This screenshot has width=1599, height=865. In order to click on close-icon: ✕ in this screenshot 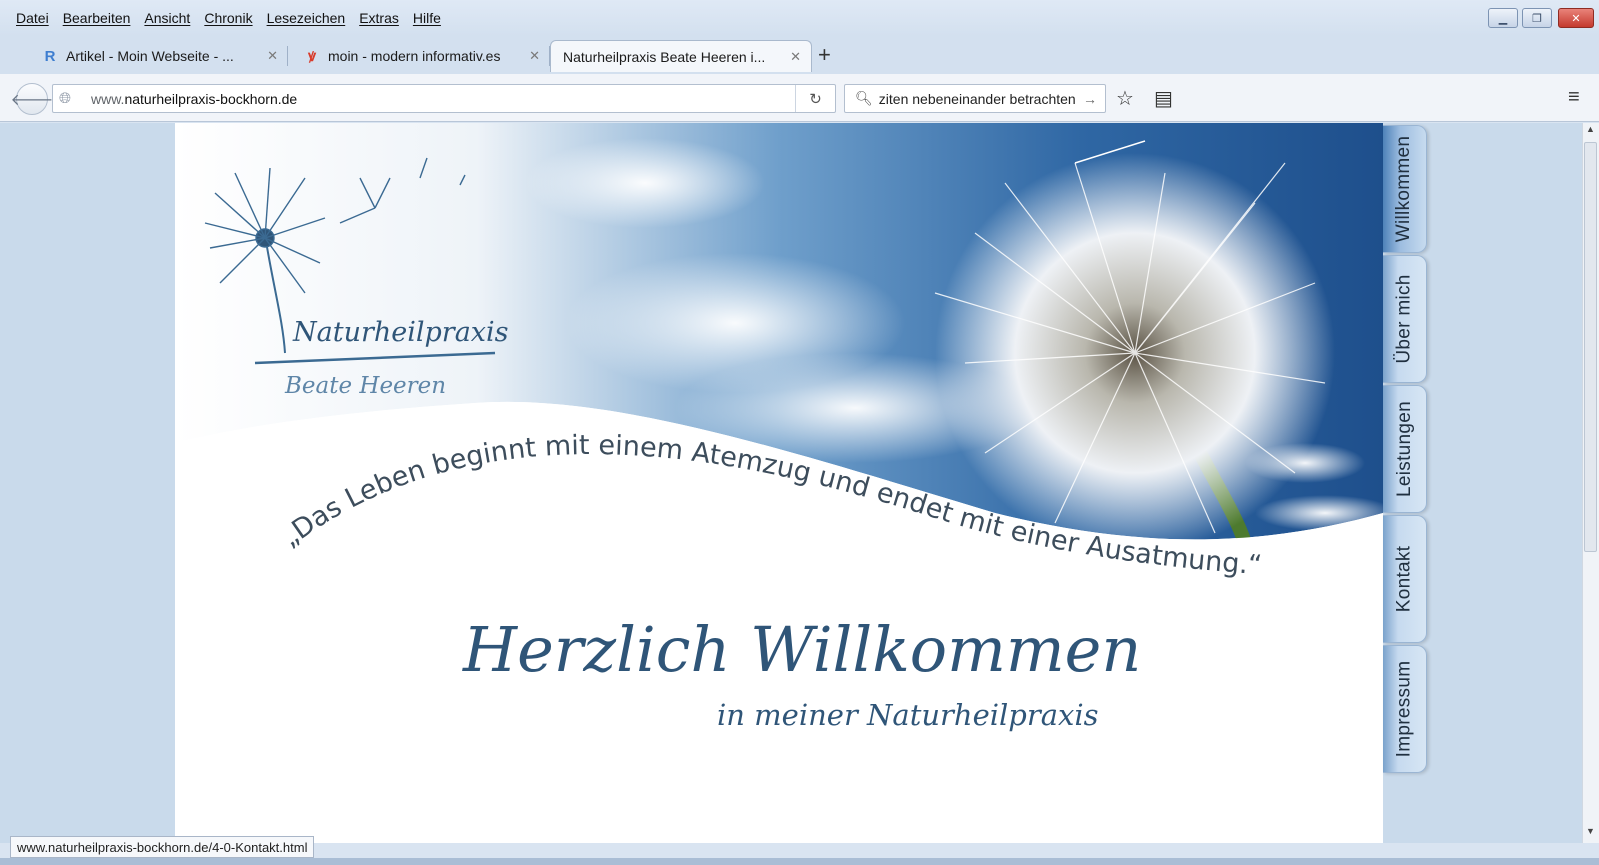, I will do `click(1576, 18)`.